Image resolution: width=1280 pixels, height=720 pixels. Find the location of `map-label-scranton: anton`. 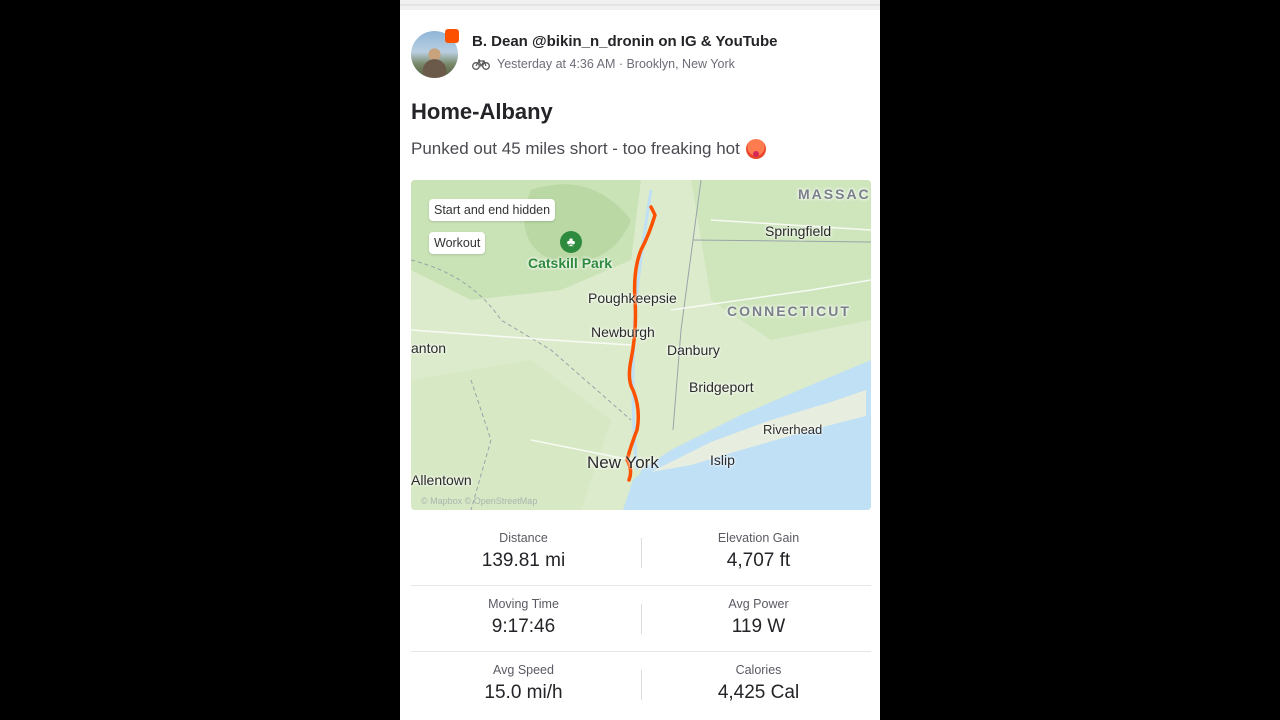

map-label-scranton: anton is located at coordinates (429, 348).